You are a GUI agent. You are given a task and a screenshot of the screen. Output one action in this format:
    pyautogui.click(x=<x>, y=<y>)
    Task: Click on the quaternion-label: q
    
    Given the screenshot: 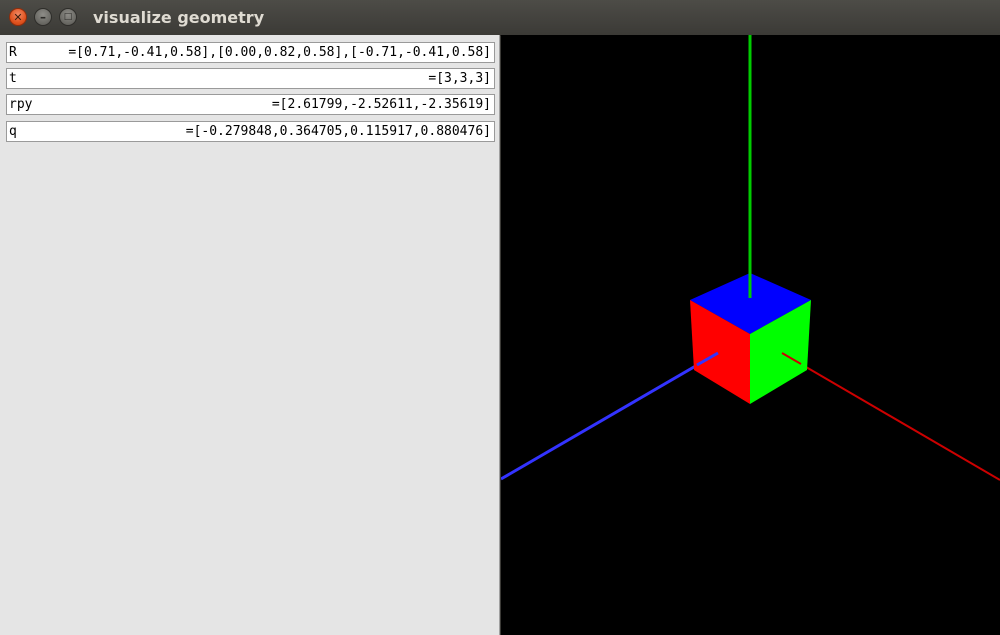 What is the action you would take?
    pyautogui.click(x=13, y=131)
    